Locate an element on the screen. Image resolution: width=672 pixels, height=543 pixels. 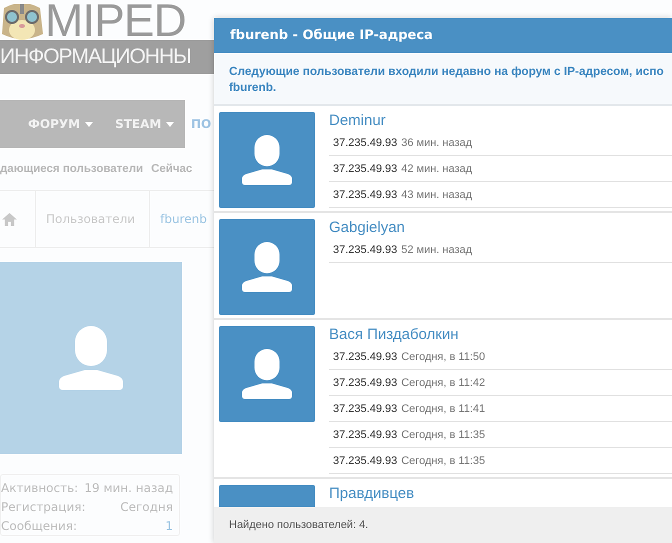
stat-label: Сообщения: is located at coordinates (39, 525).